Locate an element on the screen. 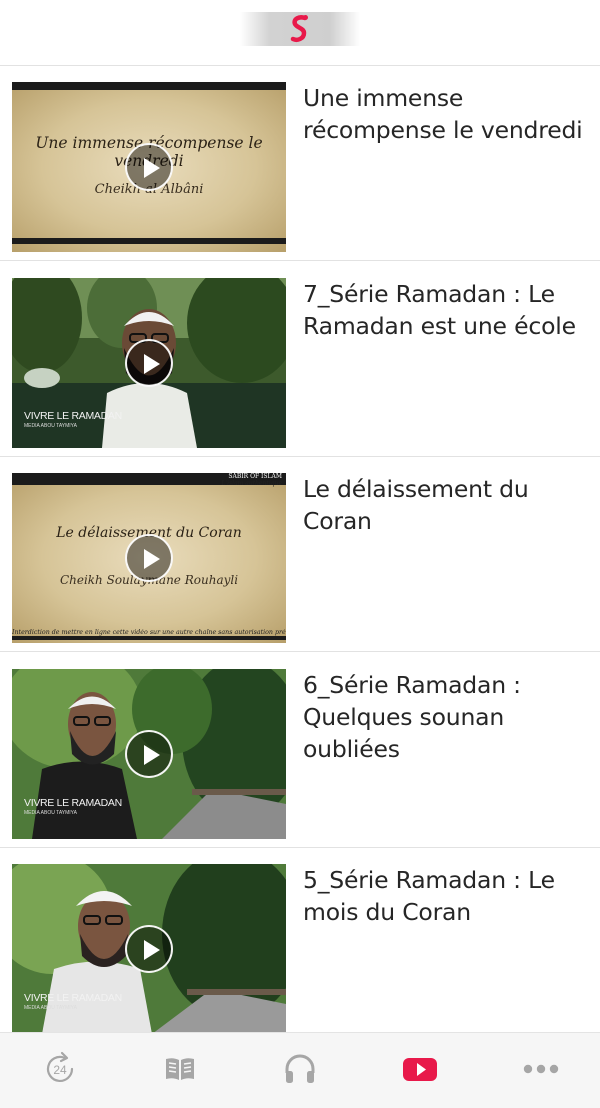  thumbnail-top-bar is located at coordinates (149, 86).